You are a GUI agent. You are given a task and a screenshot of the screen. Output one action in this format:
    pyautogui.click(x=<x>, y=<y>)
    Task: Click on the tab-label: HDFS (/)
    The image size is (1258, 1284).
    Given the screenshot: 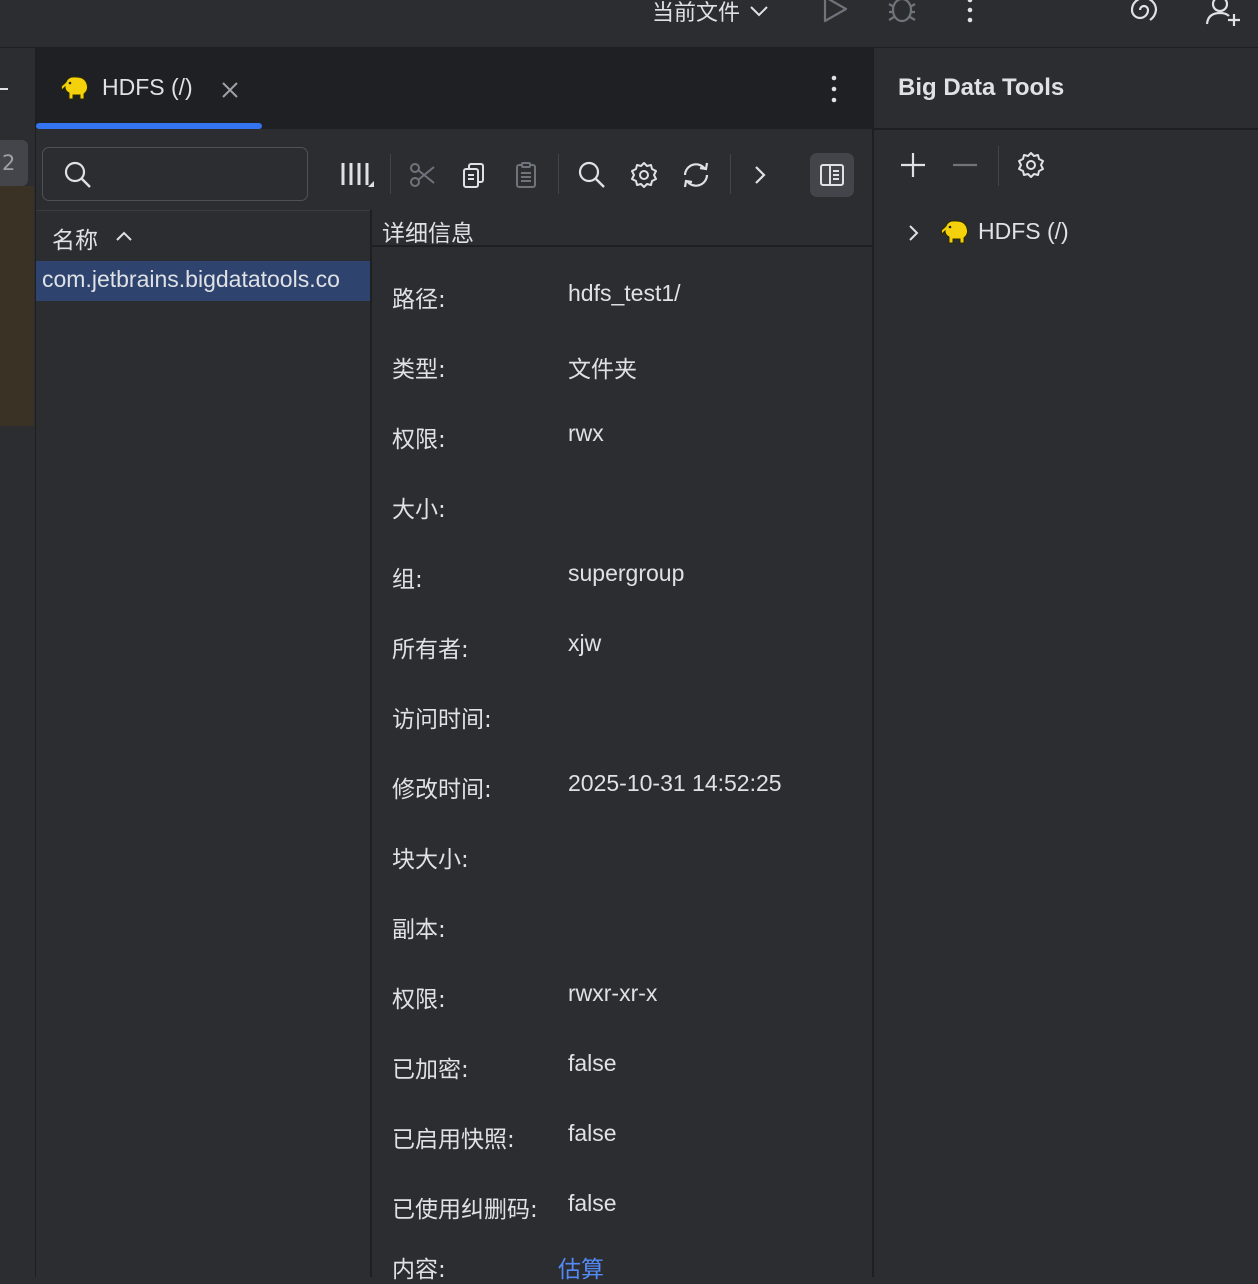 What is the action you would take?
    pyautogui.click(x=147, y=87)
    